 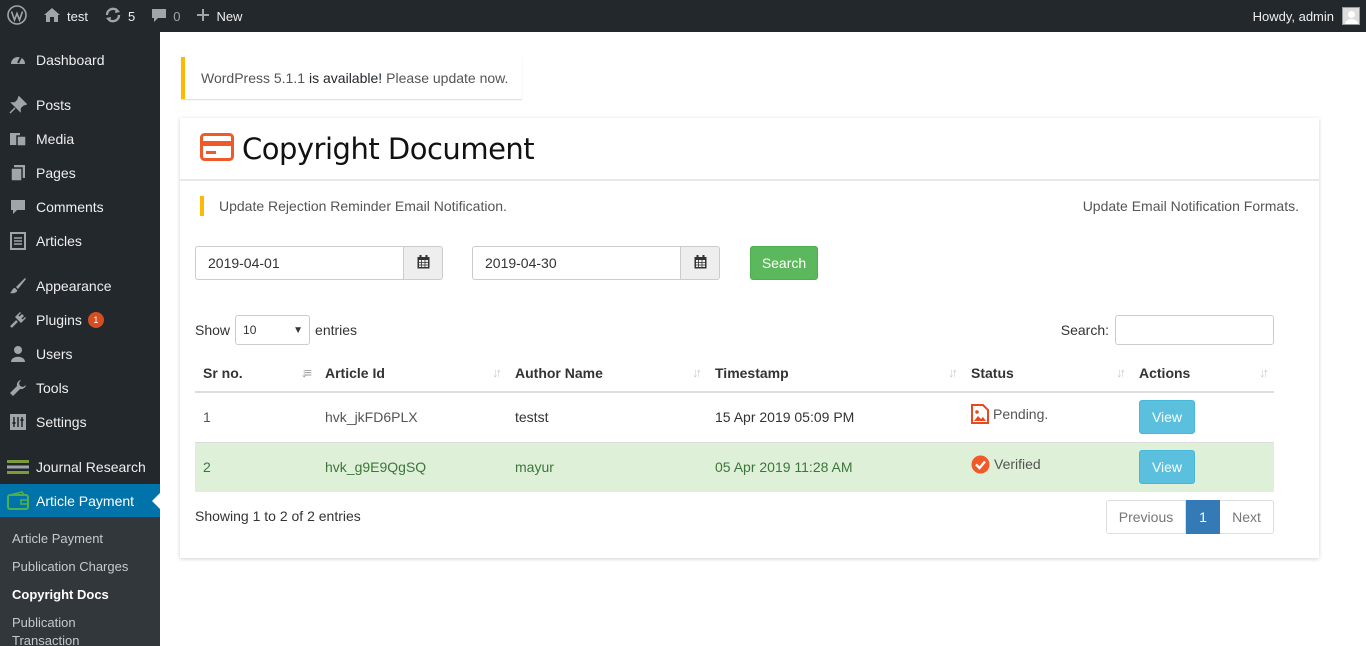 I want to click on cell-article-id: hvk_g9E9QgSQ, so click(x=412, y=466).